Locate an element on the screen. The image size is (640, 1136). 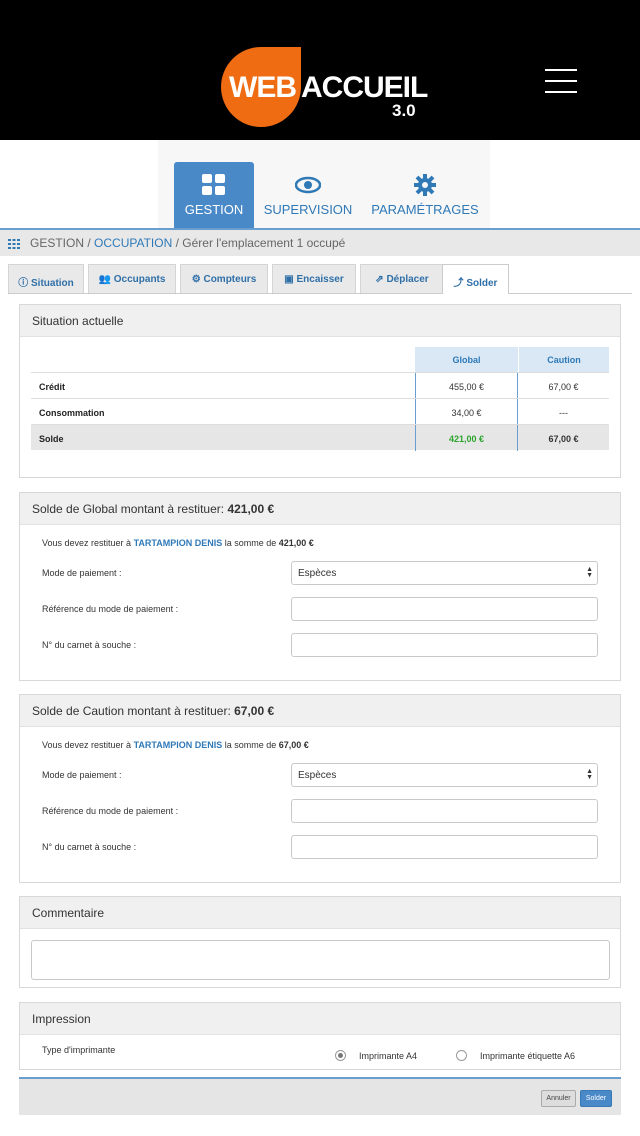
main-nav: GESTION SUPERVISION PARAMÉTRAGES is located at coordinates (320, 184).